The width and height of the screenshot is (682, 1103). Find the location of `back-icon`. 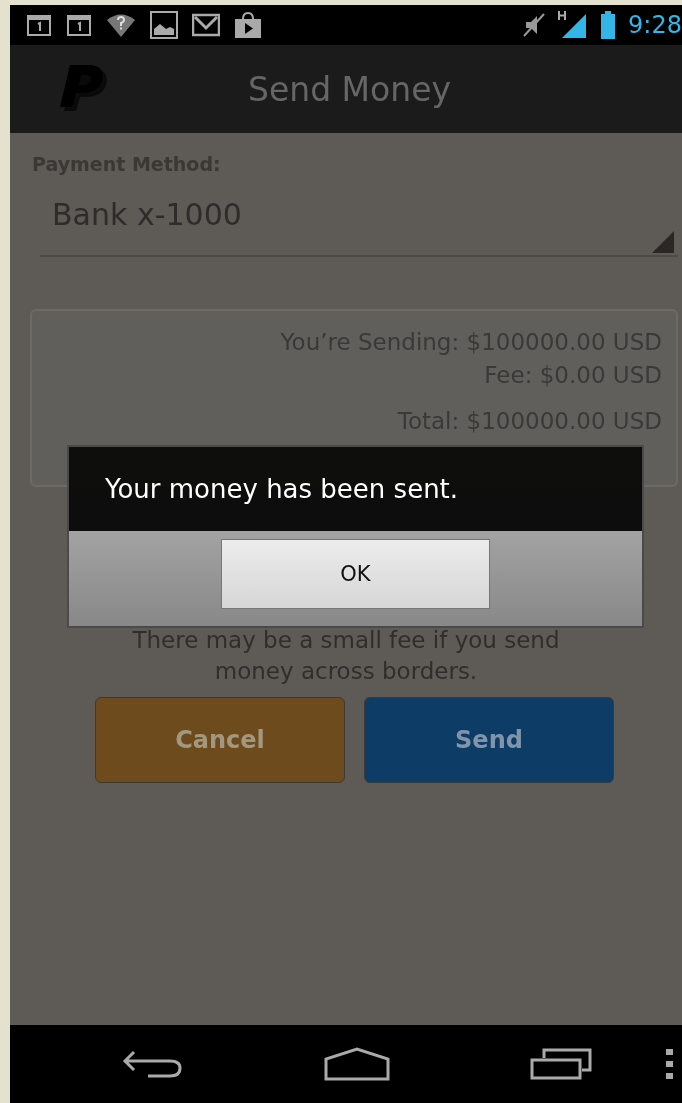

back-icon is located at coordinates (153, 1064).